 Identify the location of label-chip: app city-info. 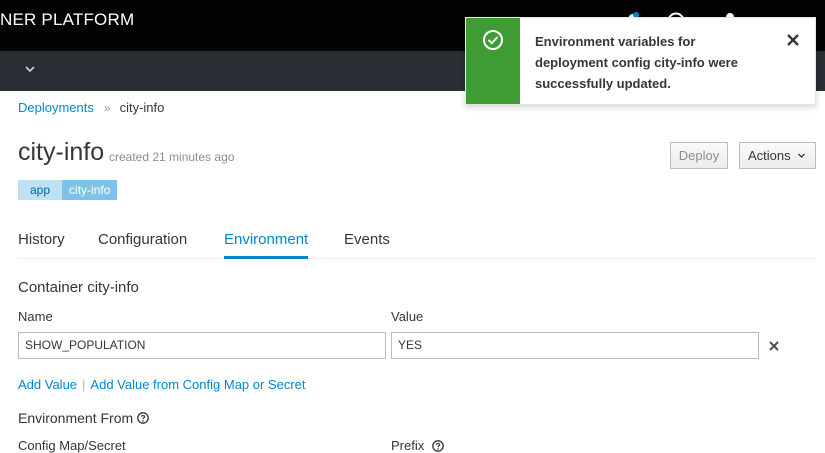
(68, 190).